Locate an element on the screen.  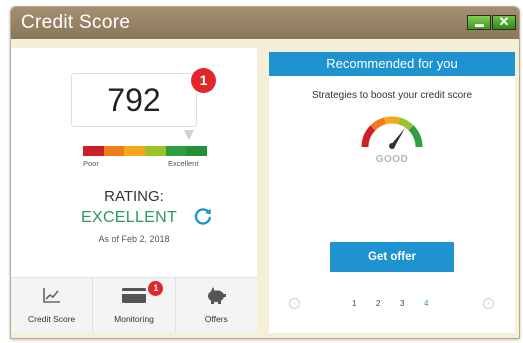
nav-item-monitoring: 1 Monitoring is located at coordinates (134, 305).